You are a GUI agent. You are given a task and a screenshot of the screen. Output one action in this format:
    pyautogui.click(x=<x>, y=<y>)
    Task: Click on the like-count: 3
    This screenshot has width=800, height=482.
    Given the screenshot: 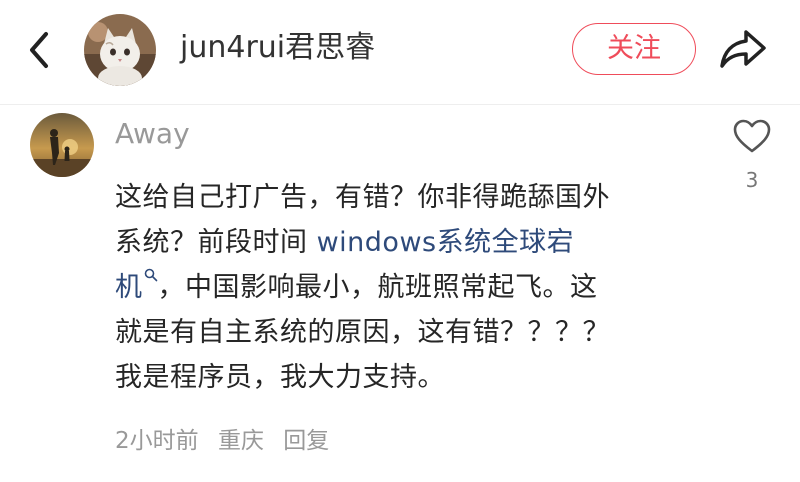 What is the action you would take?
    pyautogui.click(x=752, y=180)
    